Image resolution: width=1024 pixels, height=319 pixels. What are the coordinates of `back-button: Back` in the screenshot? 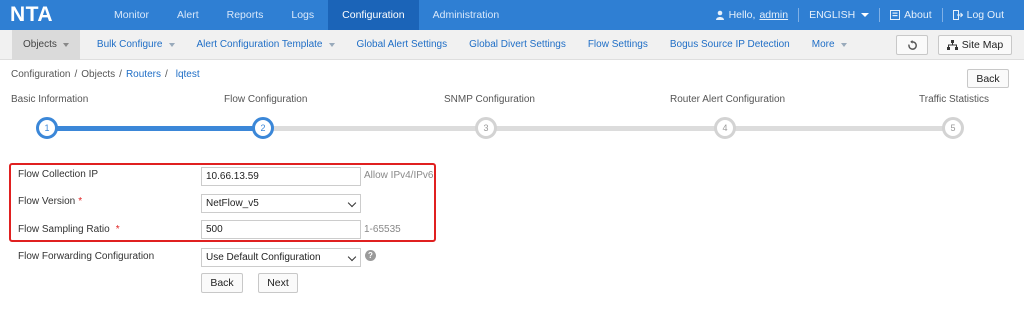 It's located at (222, 283).